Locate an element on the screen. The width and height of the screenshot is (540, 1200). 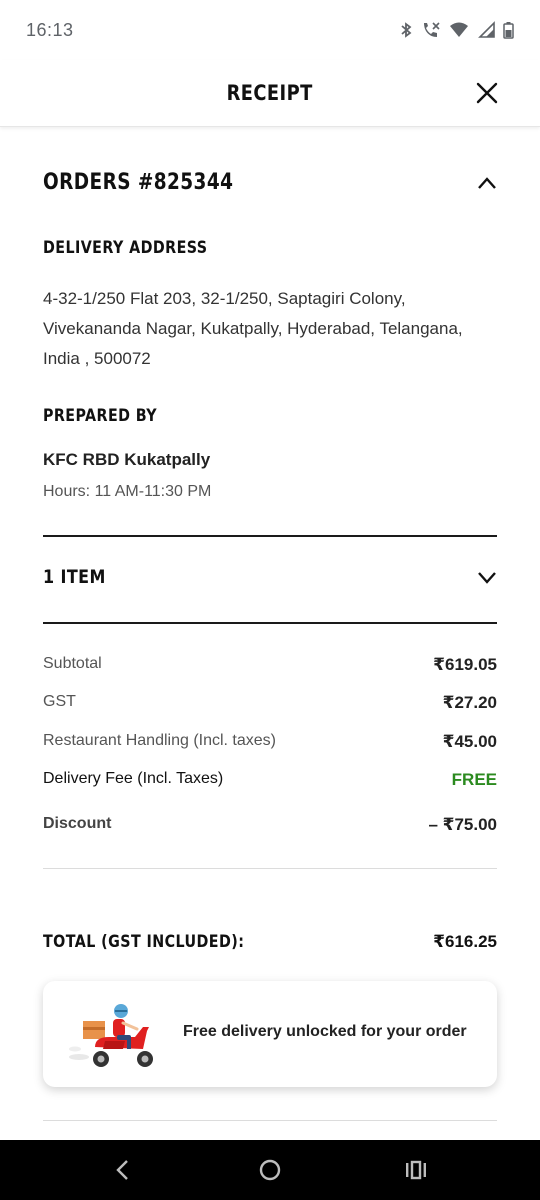
bluetooth-icon is located at coordinates (406, 30).